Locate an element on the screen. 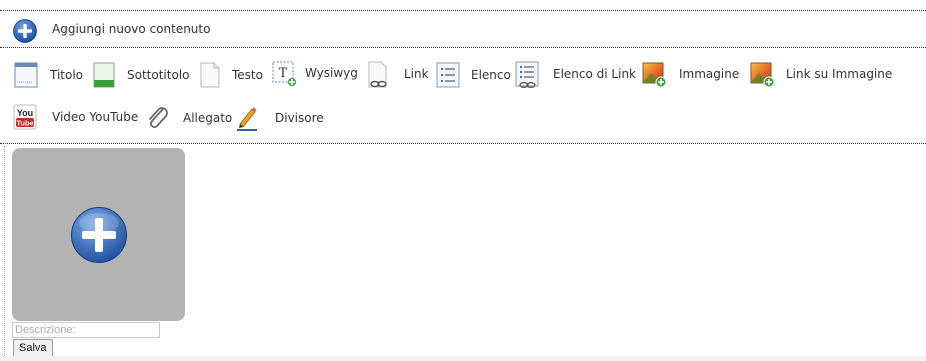 The width and height of the screenshot is (926, 361). tool-label: Immagine is located at coordinates (709, 74).